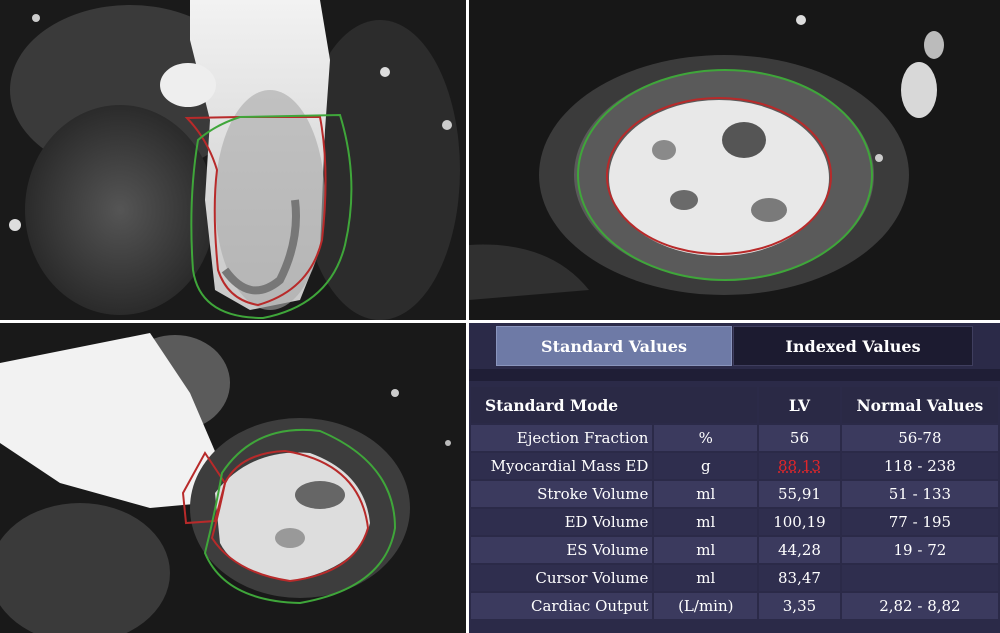 The width and height of the screenshot is (1000, 633). Describe the element at coordinates (799, 606) in the screenshot. I see `row-lv-value: 3,35` at that location.